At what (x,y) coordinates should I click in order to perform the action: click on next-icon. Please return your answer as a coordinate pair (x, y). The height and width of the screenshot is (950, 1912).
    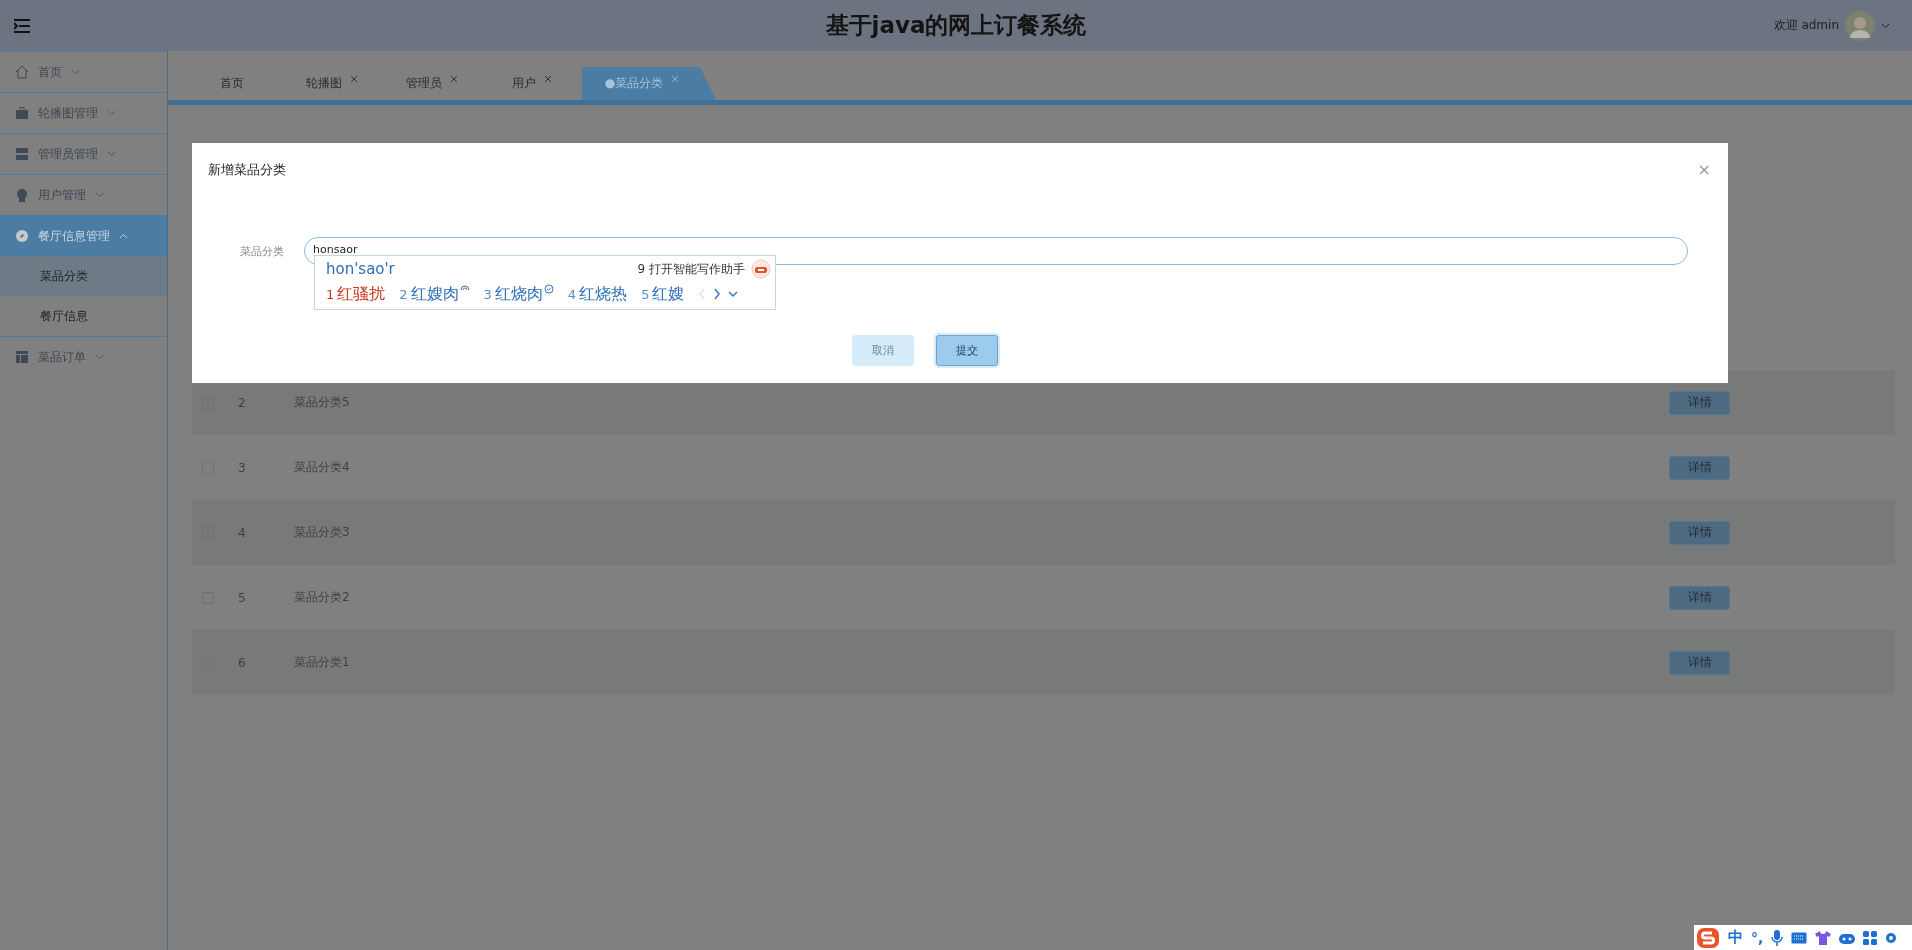
    Looking at the image, I should click on (717, 294).